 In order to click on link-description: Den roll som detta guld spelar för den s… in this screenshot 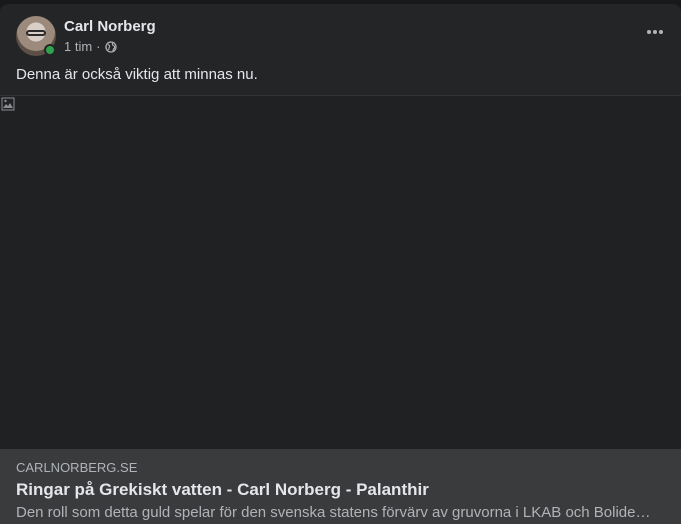, I will do `click(333, 512)`.